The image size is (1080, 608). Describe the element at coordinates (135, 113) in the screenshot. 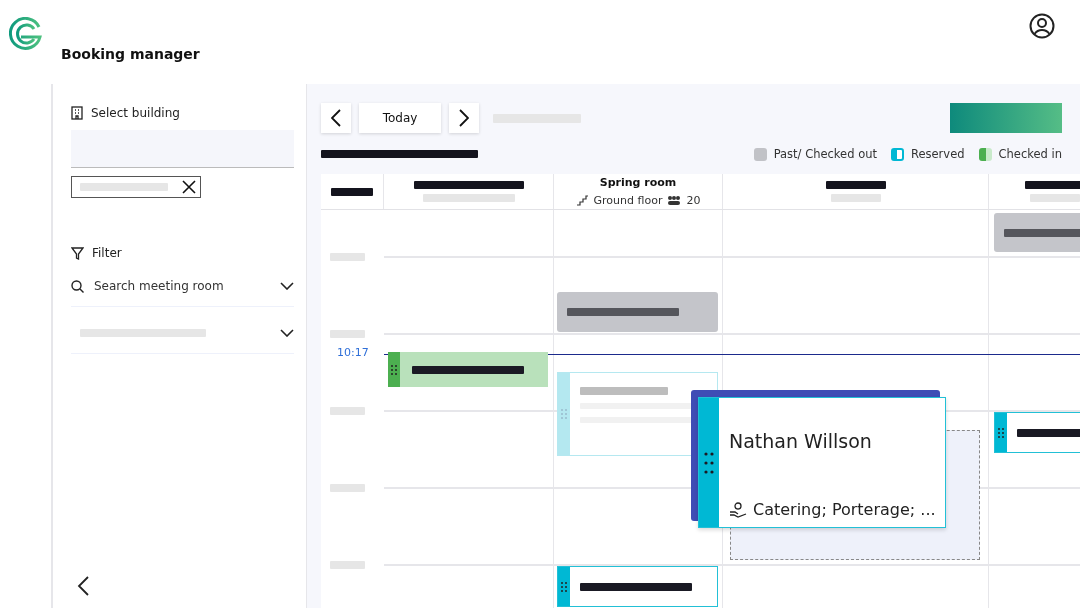

I see `select-building-label: Select building` at that location.